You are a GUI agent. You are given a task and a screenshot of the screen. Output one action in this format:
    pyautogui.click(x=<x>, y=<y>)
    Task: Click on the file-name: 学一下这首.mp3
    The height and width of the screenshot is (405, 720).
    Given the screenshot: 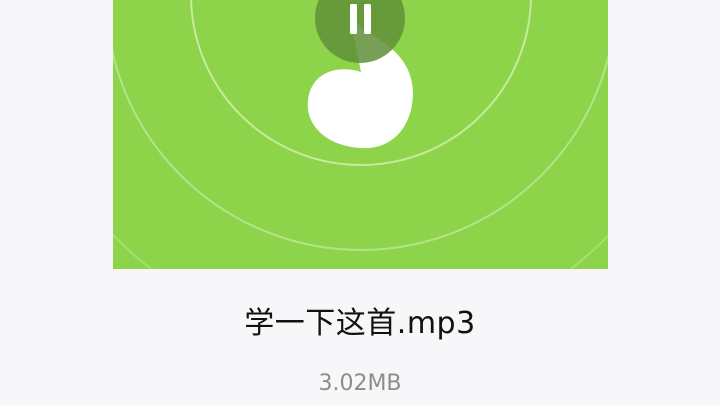 What is the action you would take?
    pyautogui.click(x=360, y=323)
    